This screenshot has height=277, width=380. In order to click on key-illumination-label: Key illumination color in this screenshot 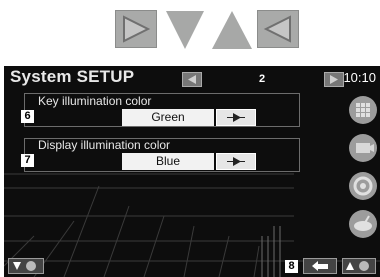, I will do `click(95, 101)`.